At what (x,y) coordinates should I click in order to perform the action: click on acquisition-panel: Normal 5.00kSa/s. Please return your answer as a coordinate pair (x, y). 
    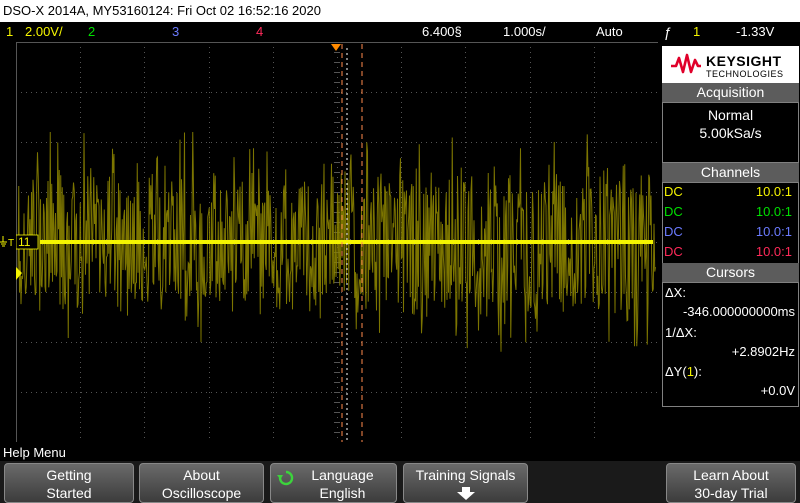
    Looking at the image, I should click on (730, 132).